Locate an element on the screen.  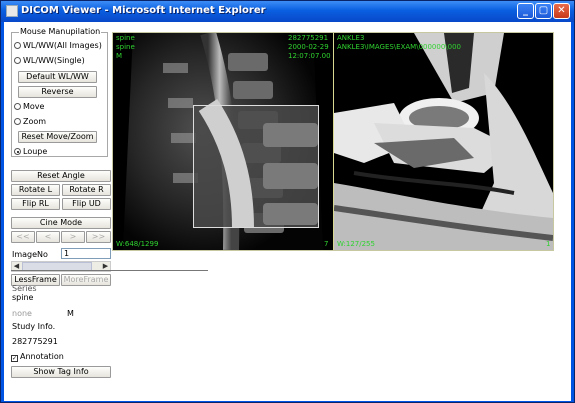
flip-rl-button: Flip RL is located at coordinates (35, 204).